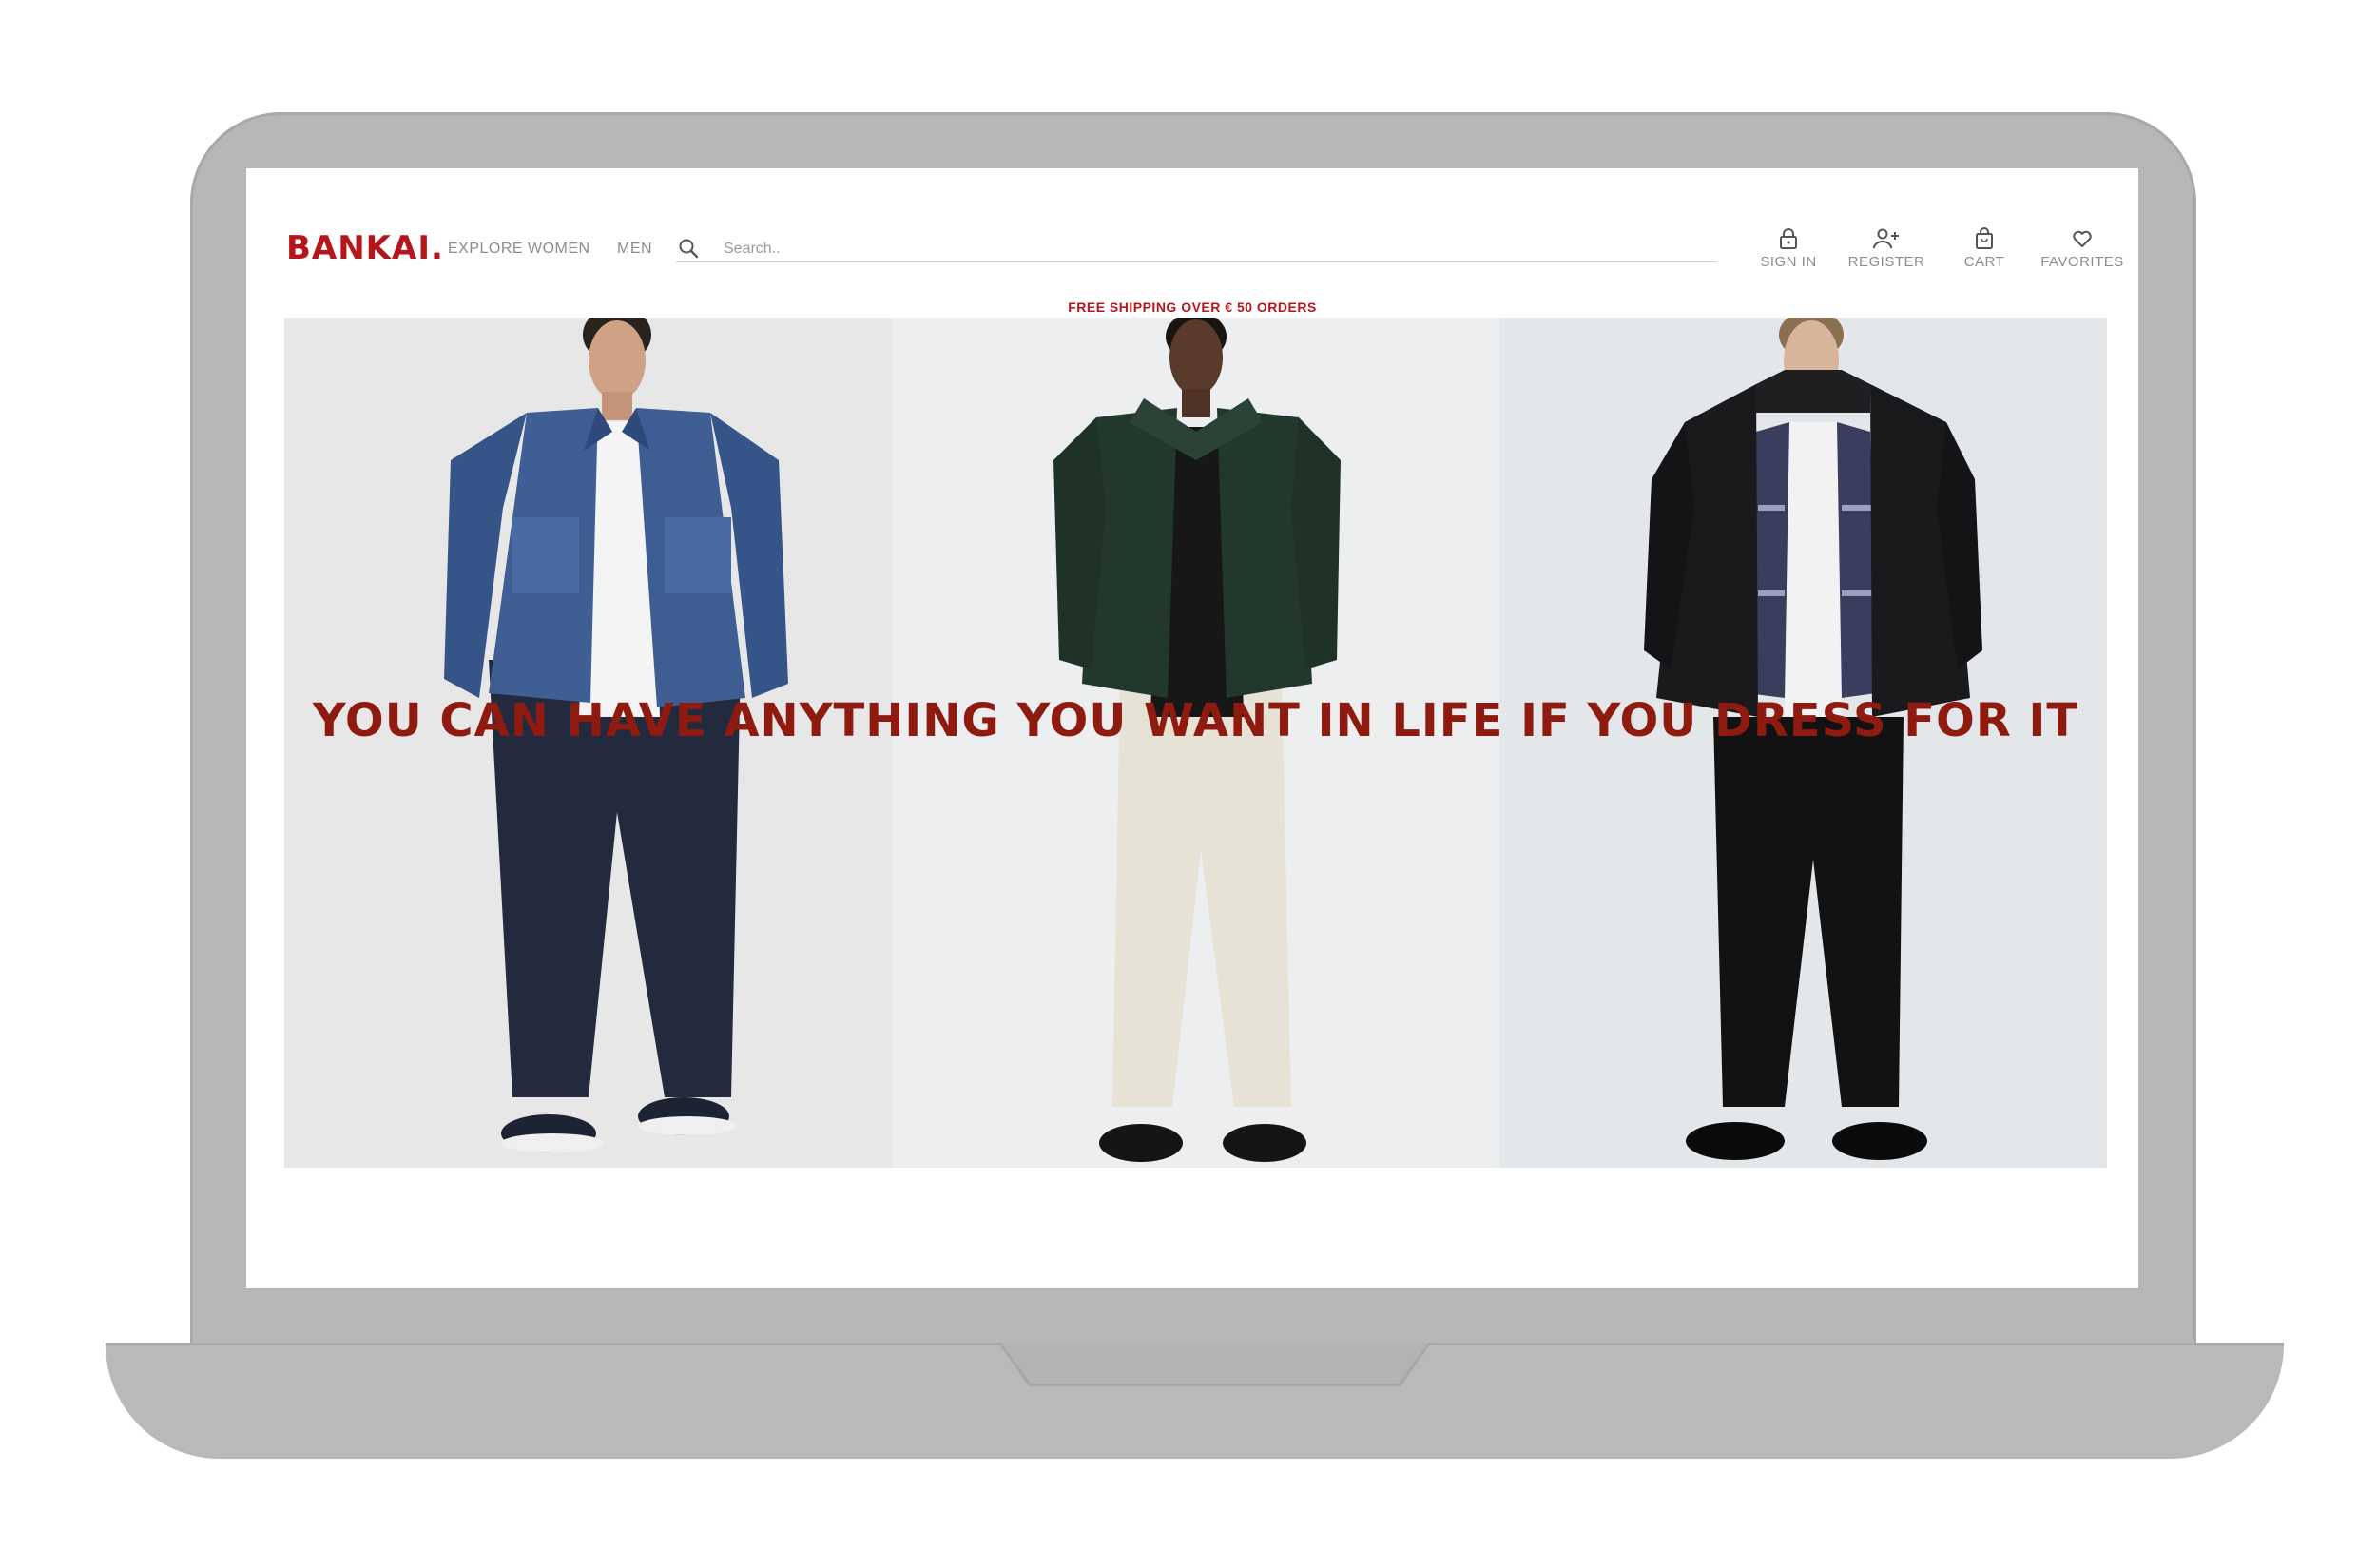 This screenshot has height=1568, width=2377. What do you see at coordinates (1984, 262) in the screenshot?
I see `cart-label: CART` at bounding box center [1984, 262].